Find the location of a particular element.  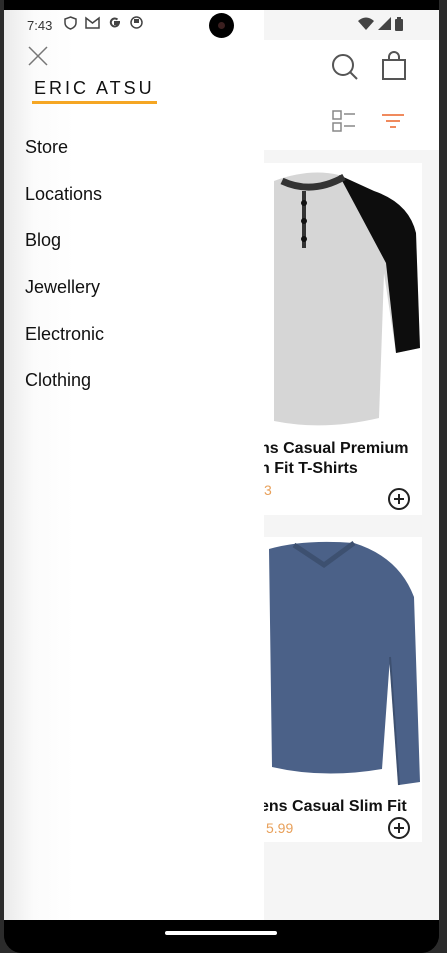

brand-logo: ERIC ATSU is located at coordinates (94, 91).